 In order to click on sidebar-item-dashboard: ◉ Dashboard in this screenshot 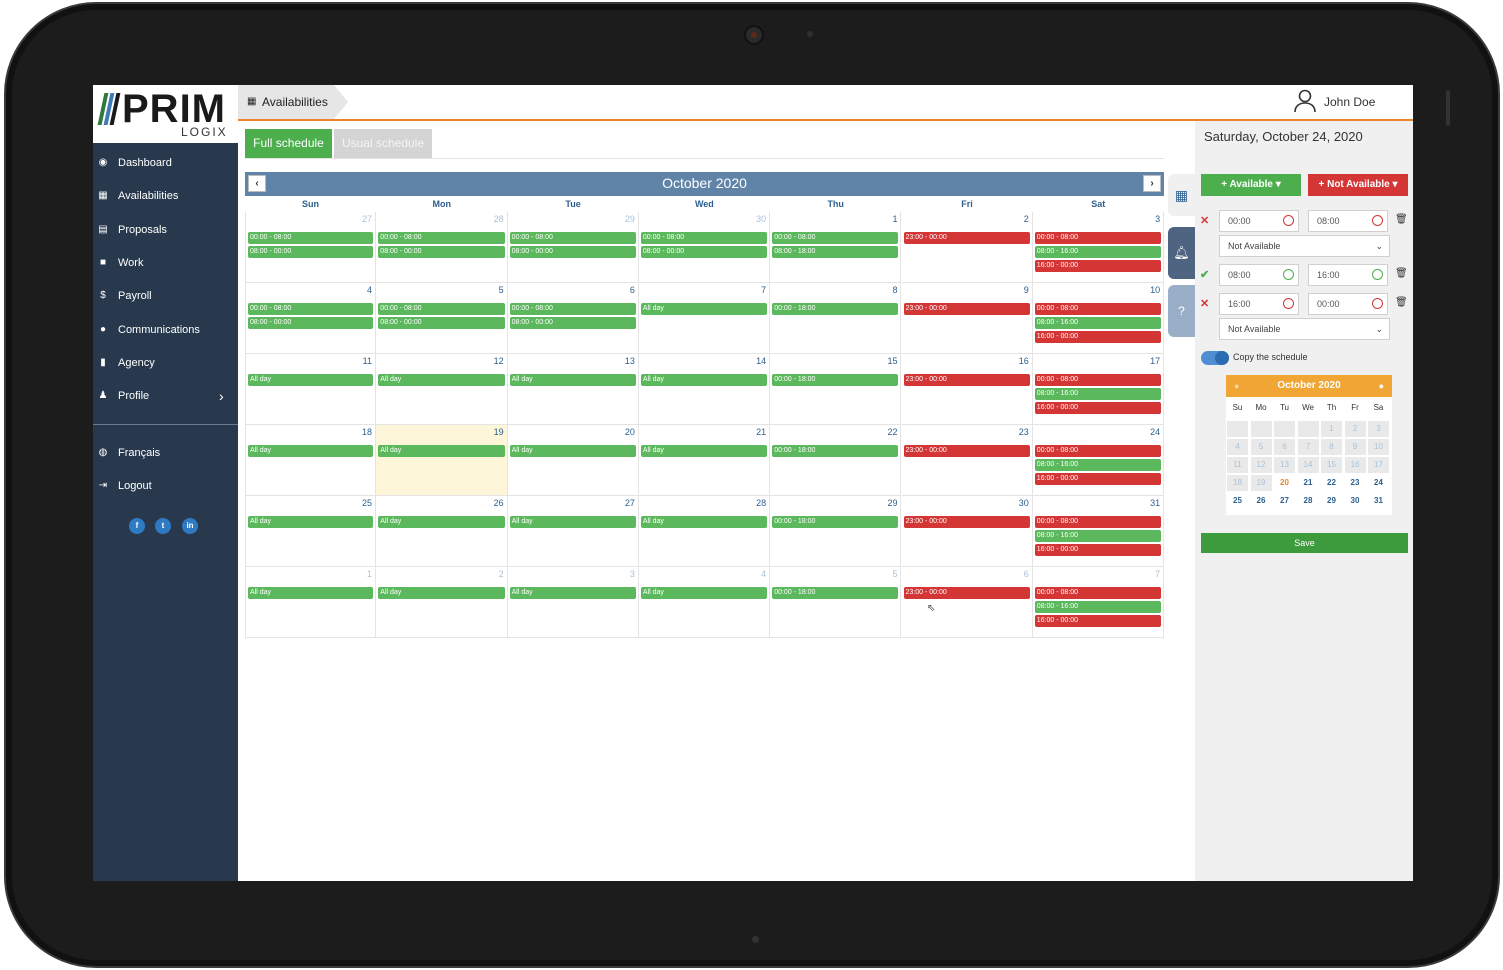, I will do `click(165, 163)`.